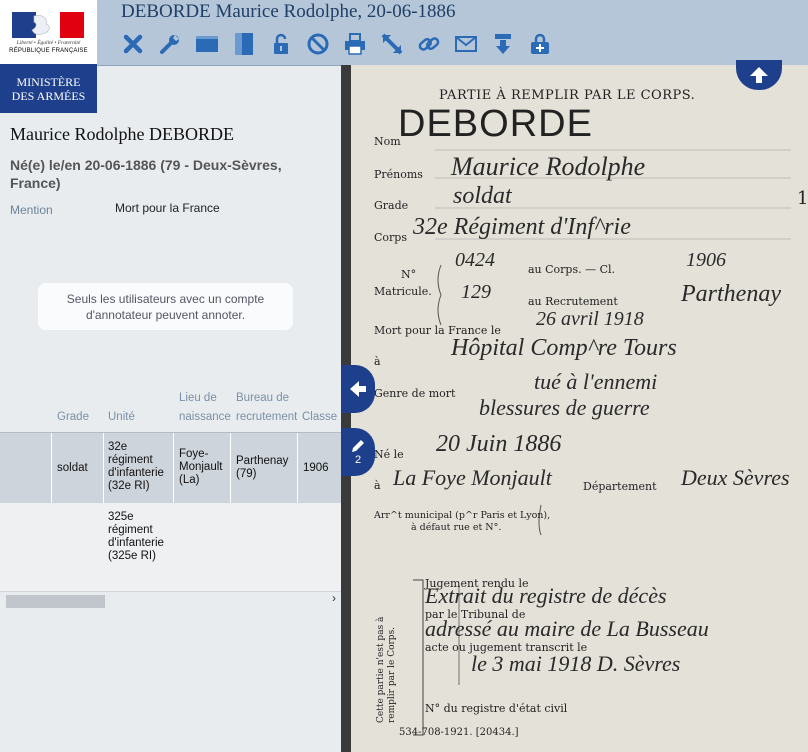 Image resolution: width=808 pixels, height=752 pixels. I want to click on close-button, so click(133, 44).